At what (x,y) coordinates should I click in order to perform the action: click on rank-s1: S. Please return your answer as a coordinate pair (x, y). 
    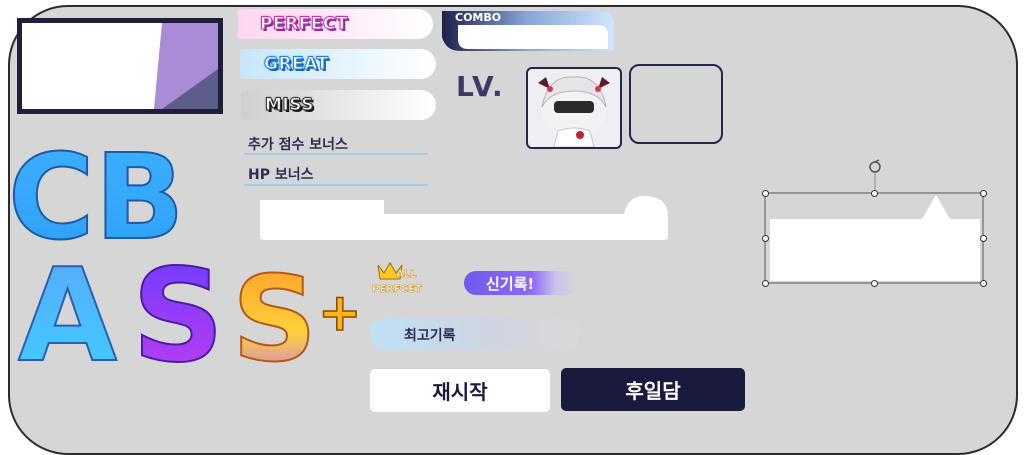
    Looking at the image, I should click on (178, 305).